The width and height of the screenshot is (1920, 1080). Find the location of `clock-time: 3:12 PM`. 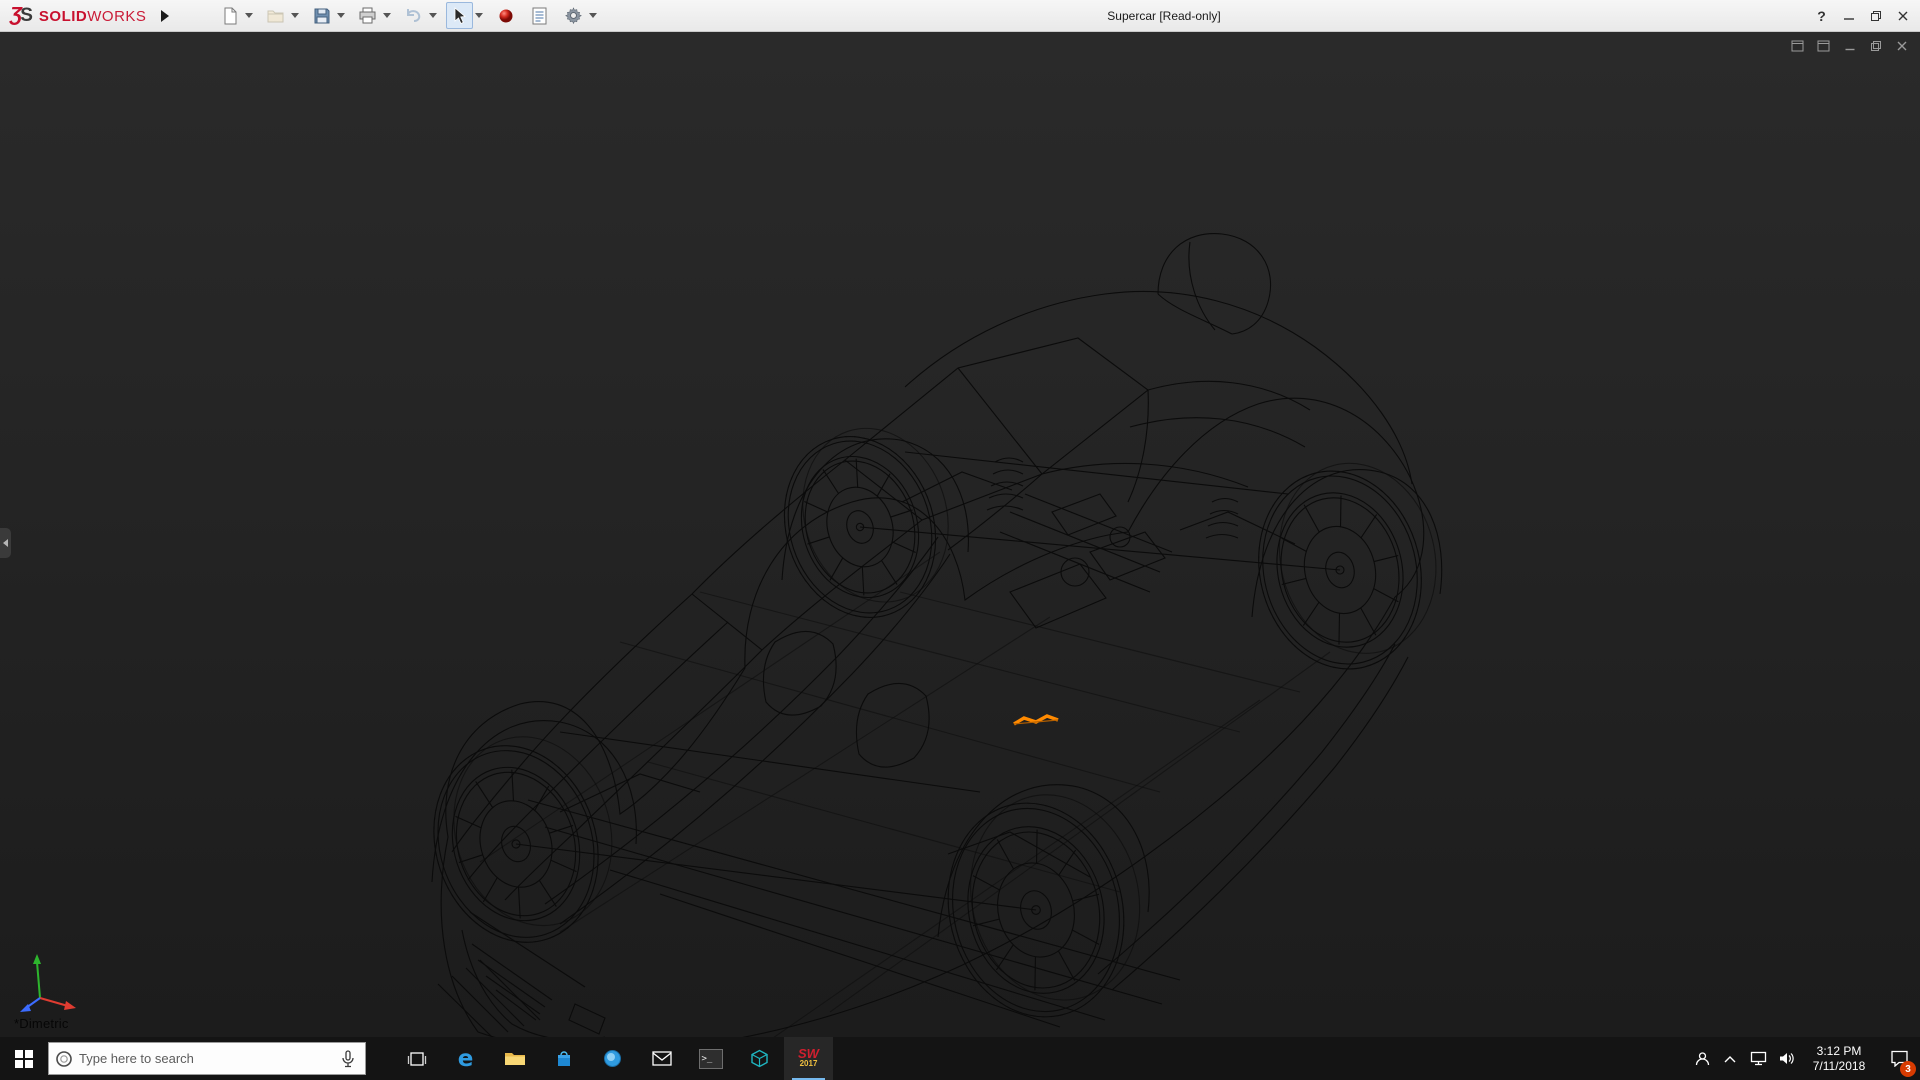

clock-time: 3:12 PM is located at coordinates (1839, 1050).